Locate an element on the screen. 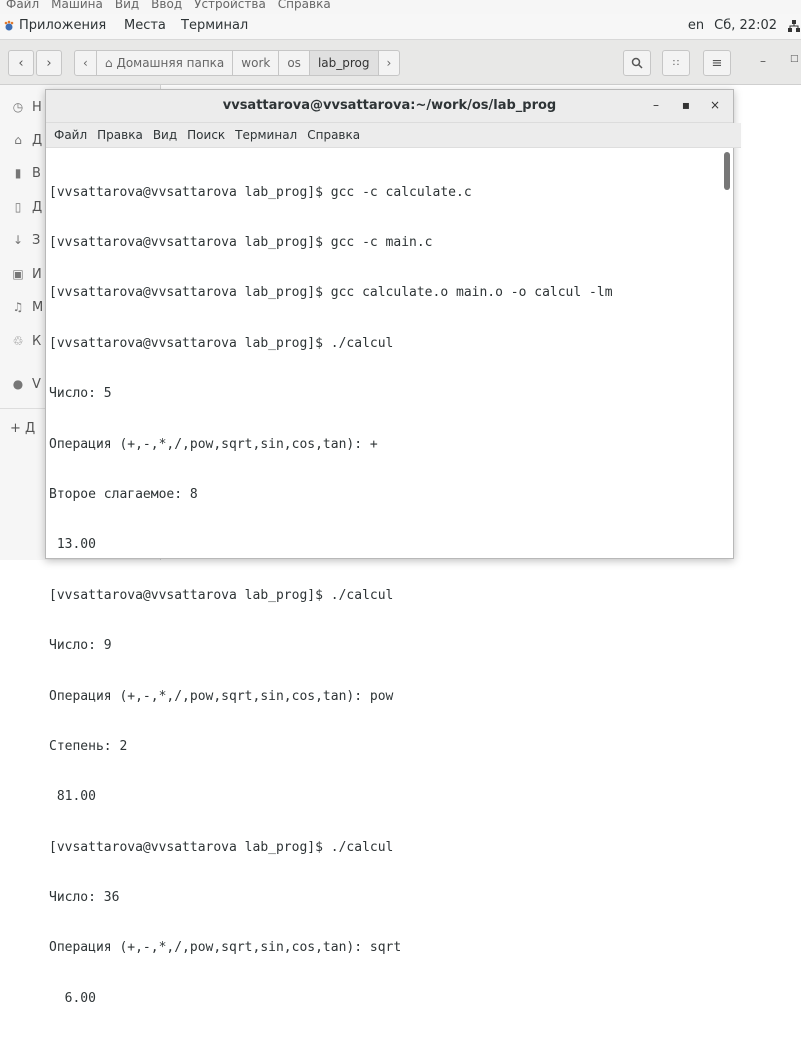  sidebar-item-label: З is located at coordinates (36, 240).